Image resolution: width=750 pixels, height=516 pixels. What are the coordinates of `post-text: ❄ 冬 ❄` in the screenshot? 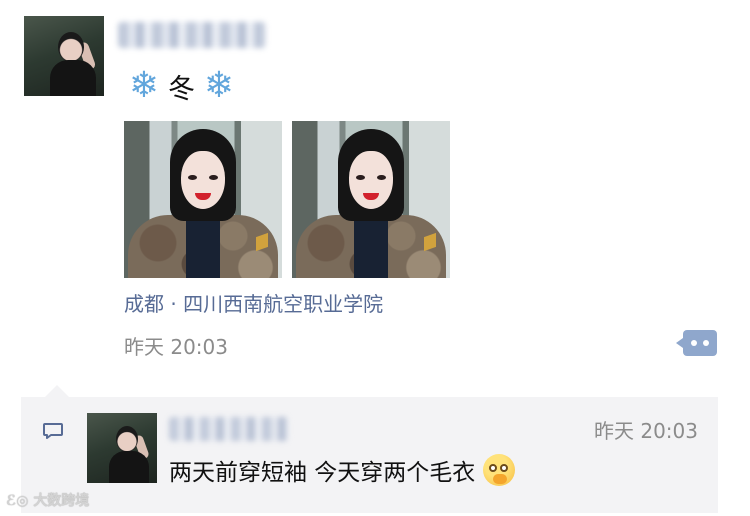 It's located at (181, 86).